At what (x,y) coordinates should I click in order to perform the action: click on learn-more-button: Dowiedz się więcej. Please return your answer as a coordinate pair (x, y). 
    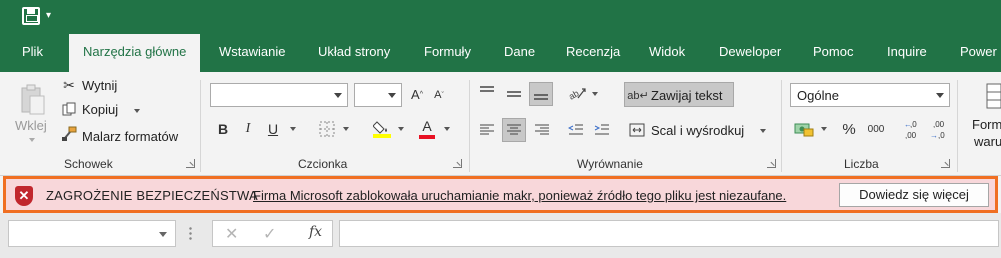
    Looking at the image, I should click on (914, 195).